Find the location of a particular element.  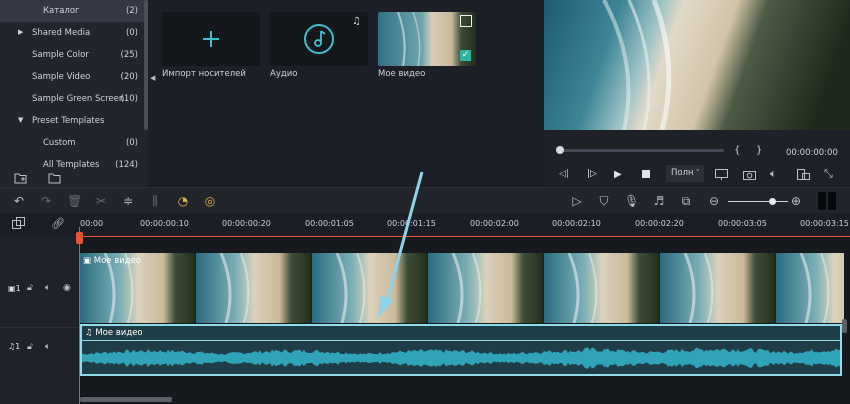

collapse-arrow-icon: ▼ is located at coordinates (20, 120).